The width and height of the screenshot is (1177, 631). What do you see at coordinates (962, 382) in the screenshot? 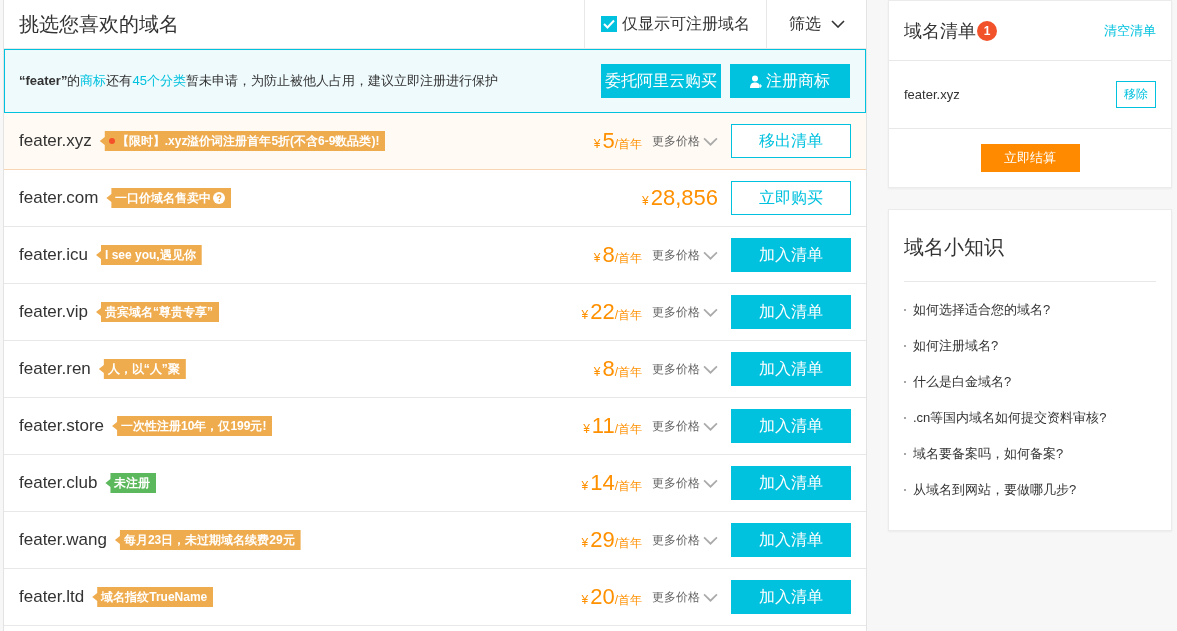
I see `tip-link: 什么是白金域名?` at bounding box center [962, 382].